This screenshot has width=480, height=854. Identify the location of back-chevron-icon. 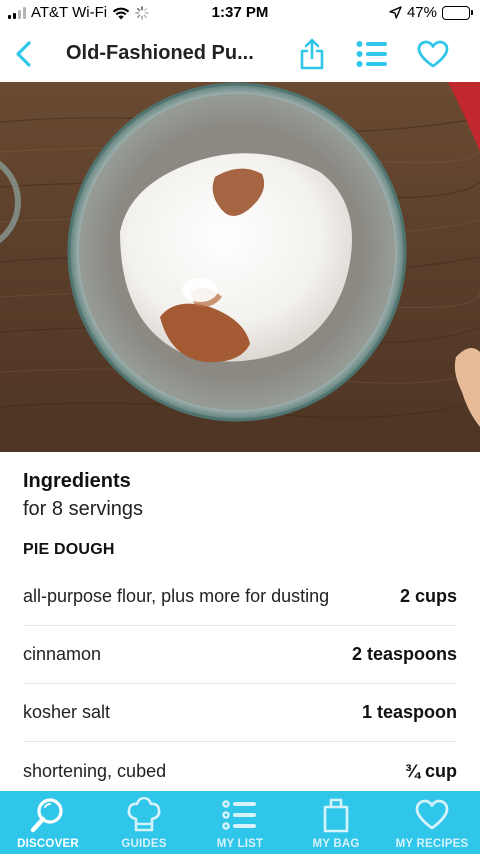
(23, 54).